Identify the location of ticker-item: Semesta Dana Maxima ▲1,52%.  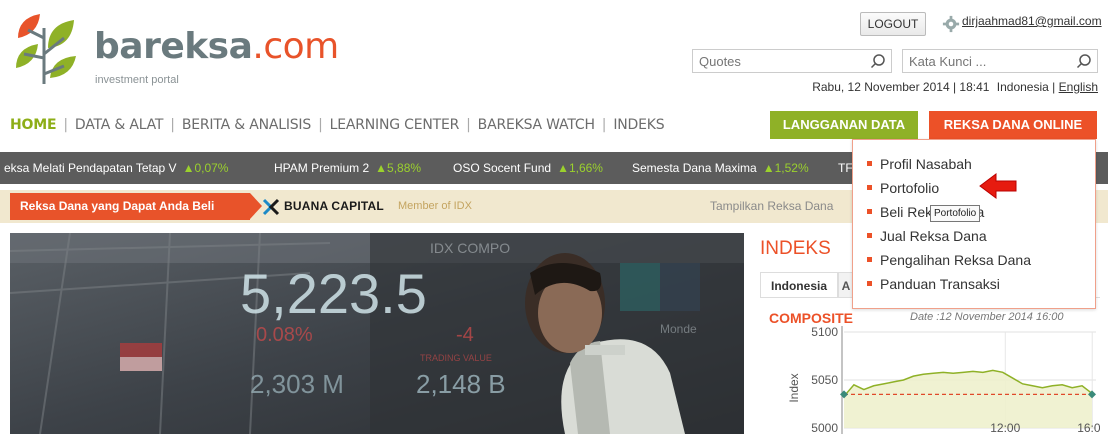
(720, 168).